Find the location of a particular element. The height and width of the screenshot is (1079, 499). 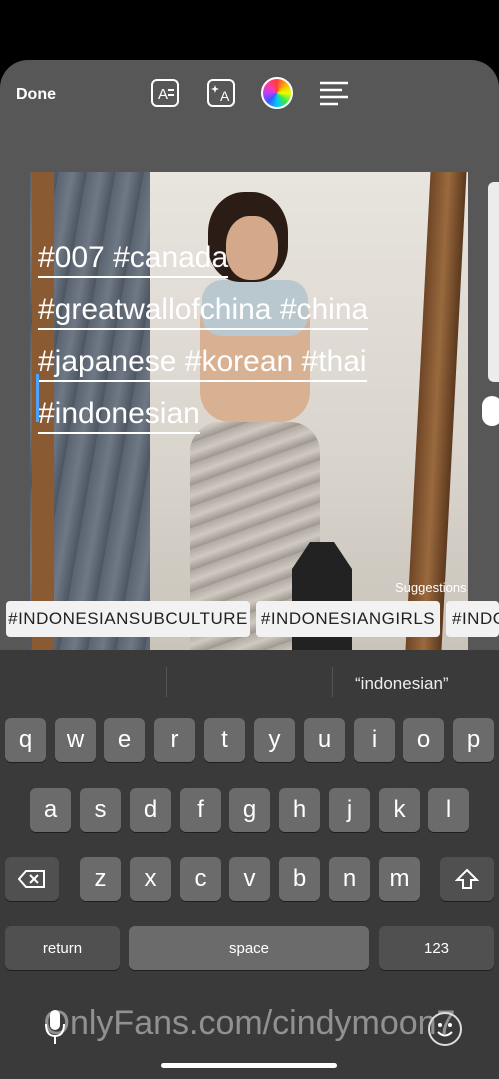

backspace-icon is located at coordinates (31, 879).